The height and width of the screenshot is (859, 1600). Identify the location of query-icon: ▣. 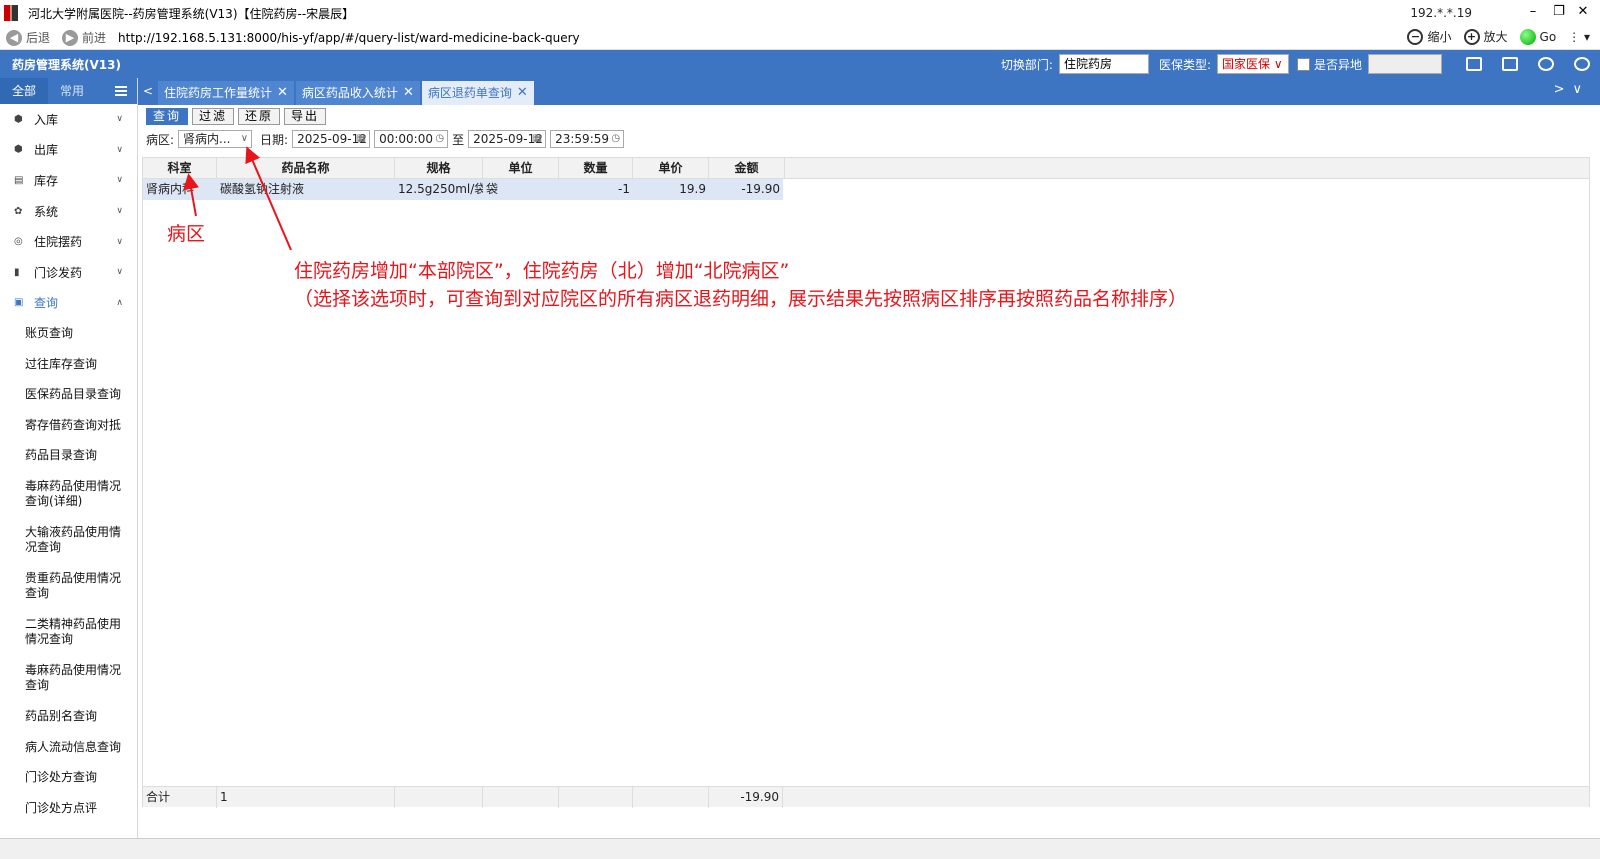
(19, 303).